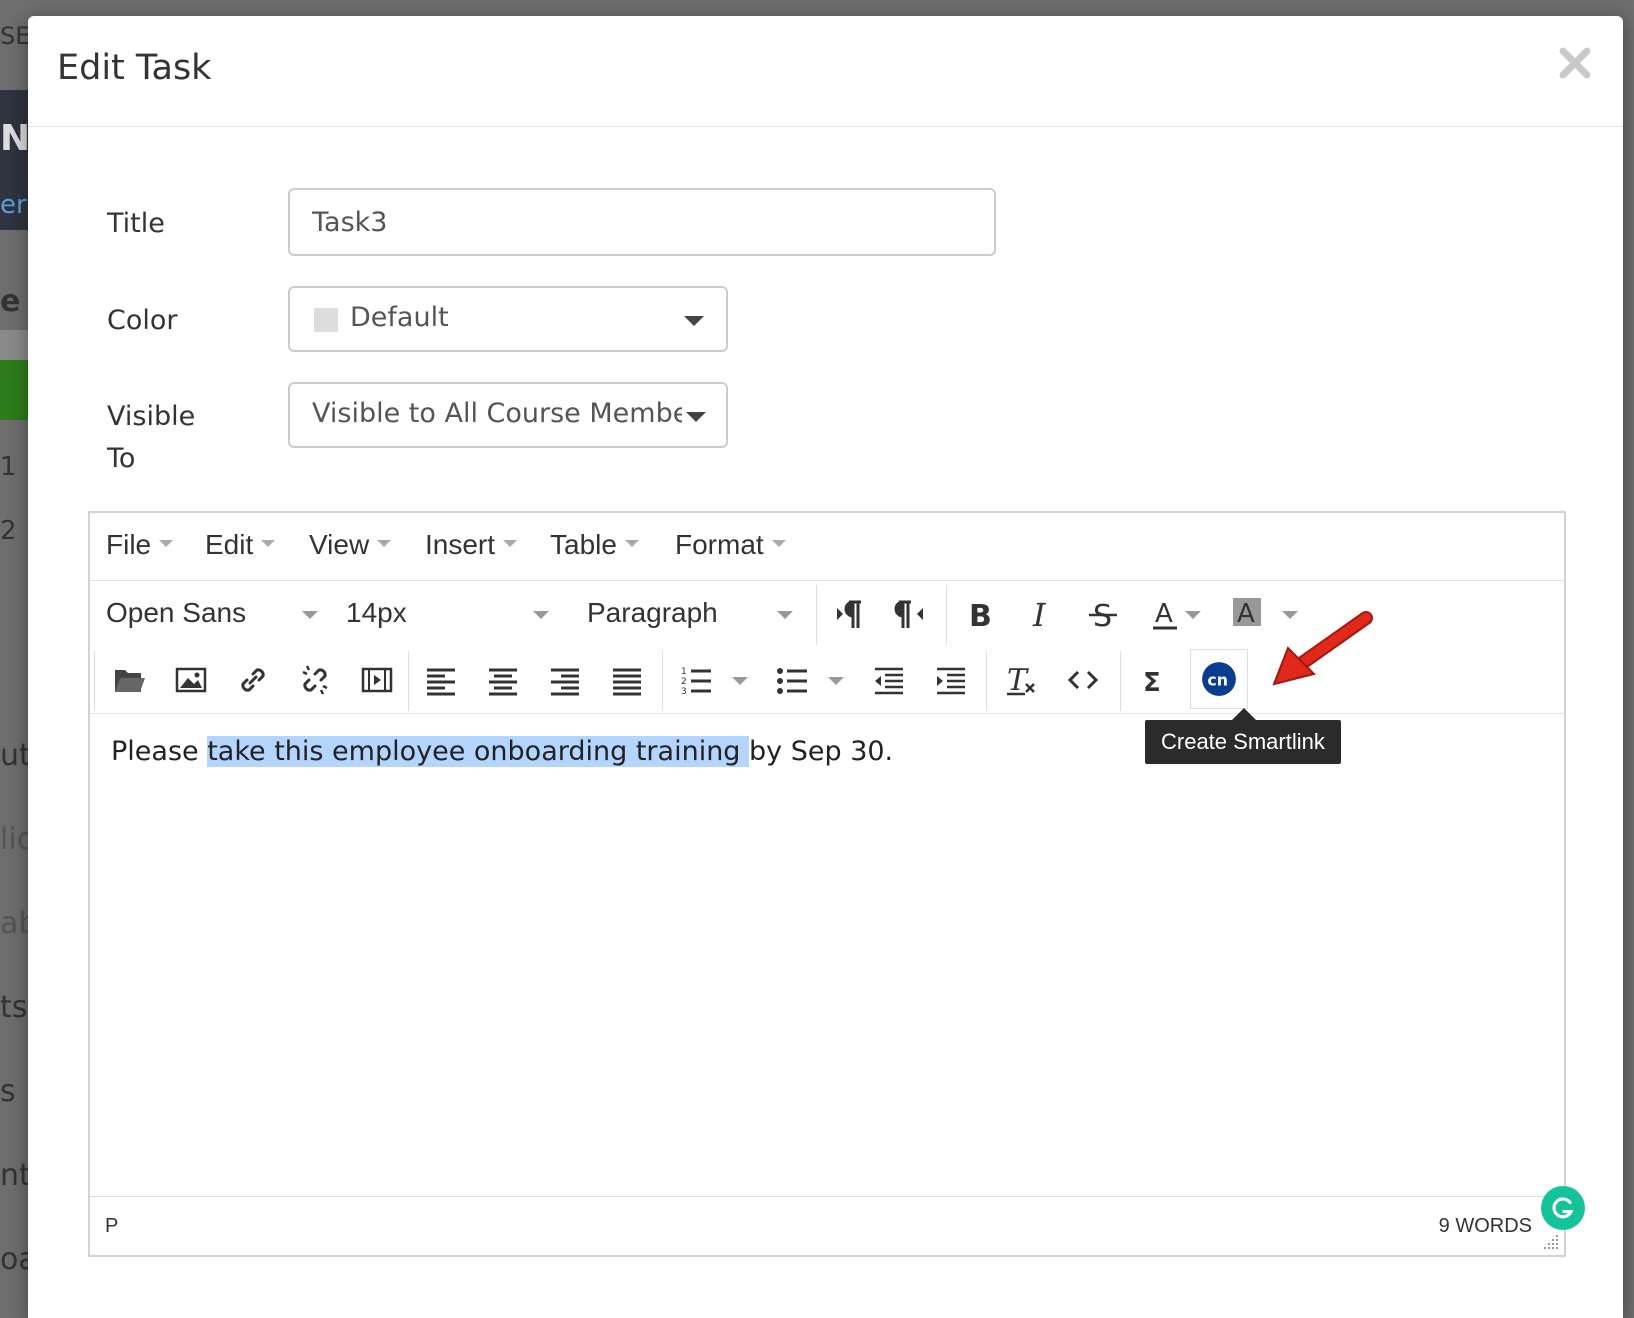  Describe the element at coordinates (376, 612) in the screenshot. I see `font-size-value: 14px` at that location.